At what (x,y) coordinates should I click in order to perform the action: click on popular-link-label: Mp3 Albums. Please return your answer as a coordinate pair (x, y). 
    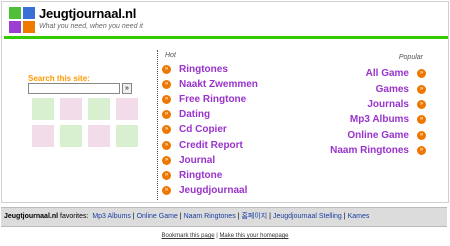
    Looking at the image, I should click on (379, 119).